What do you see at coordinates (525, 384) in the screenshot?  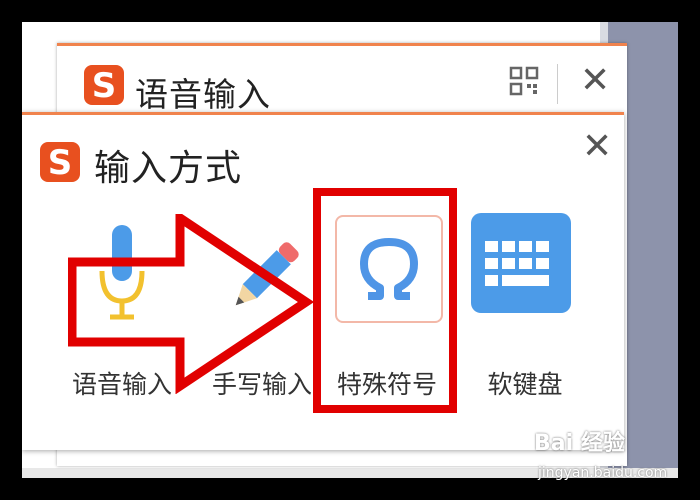 I see `soft-keyboard-label: 软键盘` at bounding box center [525, 384].